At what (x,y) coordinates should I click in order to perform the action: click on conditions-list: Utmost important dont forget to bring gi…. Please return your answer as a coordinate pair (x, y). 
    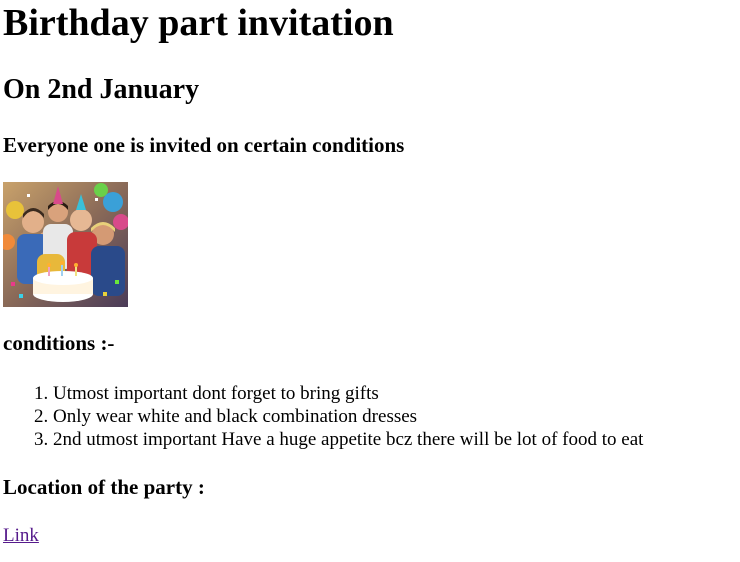
    Looking at the image, I should click on (321, 416).